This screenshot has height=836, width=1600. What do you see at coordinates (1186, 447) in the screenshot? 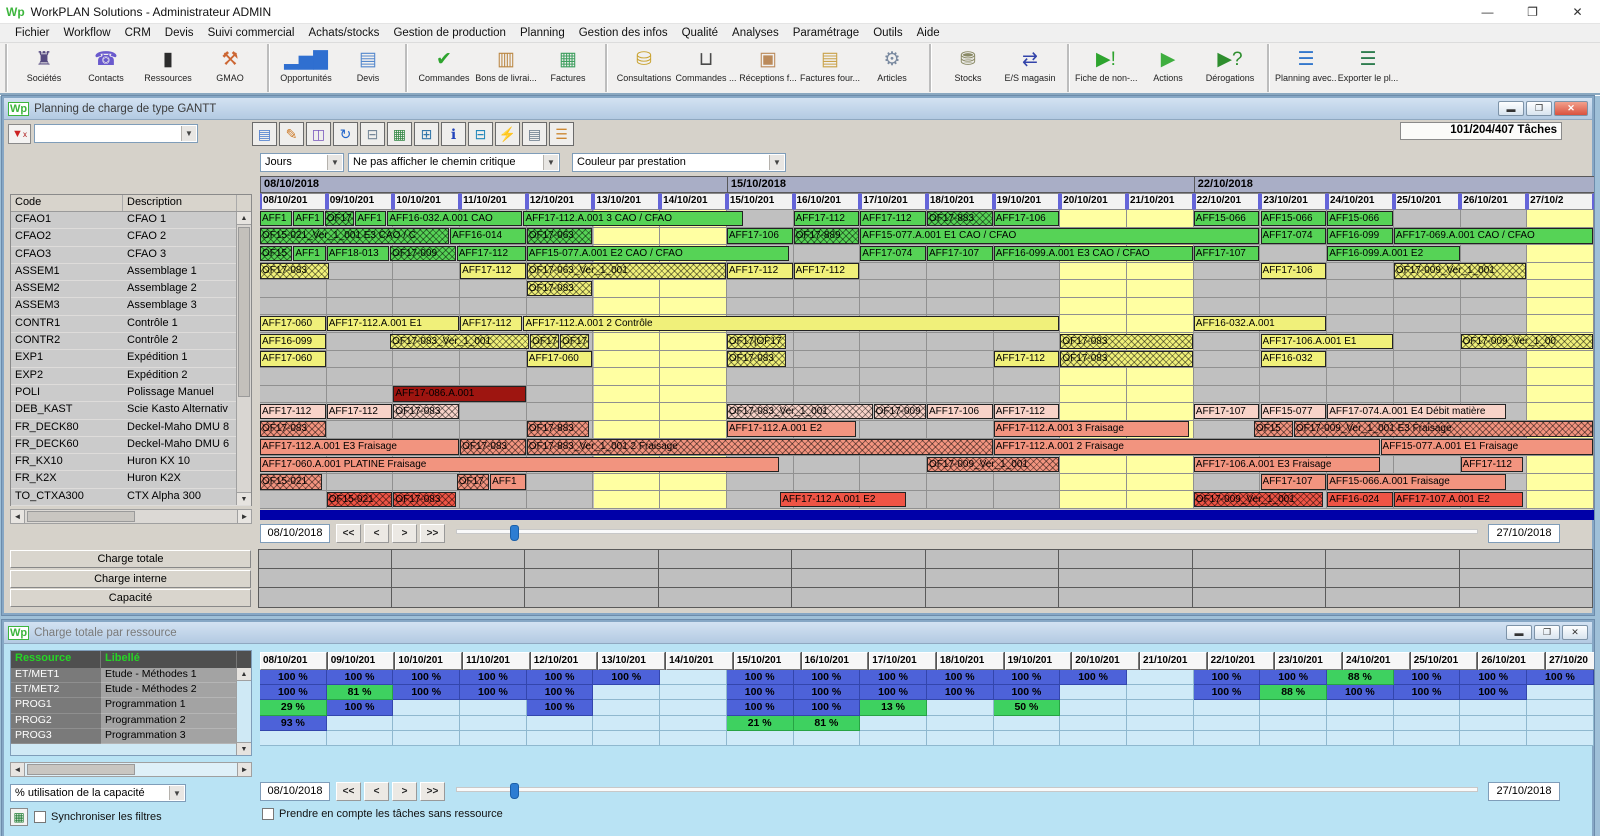
I see `gantt-task-bar: AFF17-112.A.001 2 Fraisage` at bounding box center [1186, 447].